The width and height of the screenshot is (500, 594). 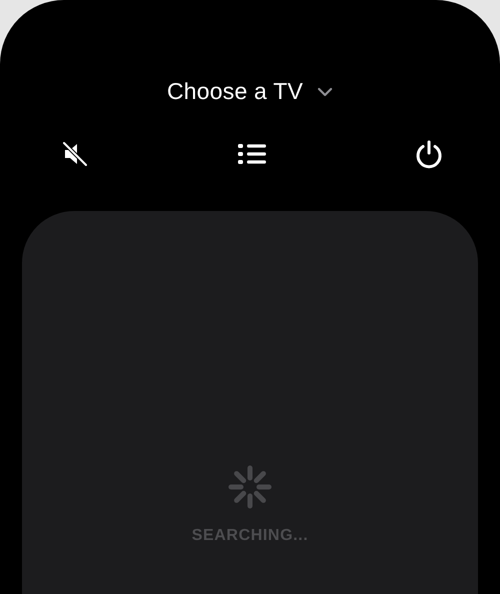 What do you see at coordinates (252, 154) in the screenshot?
I see `list-icon` at bounding box center [252, 154].